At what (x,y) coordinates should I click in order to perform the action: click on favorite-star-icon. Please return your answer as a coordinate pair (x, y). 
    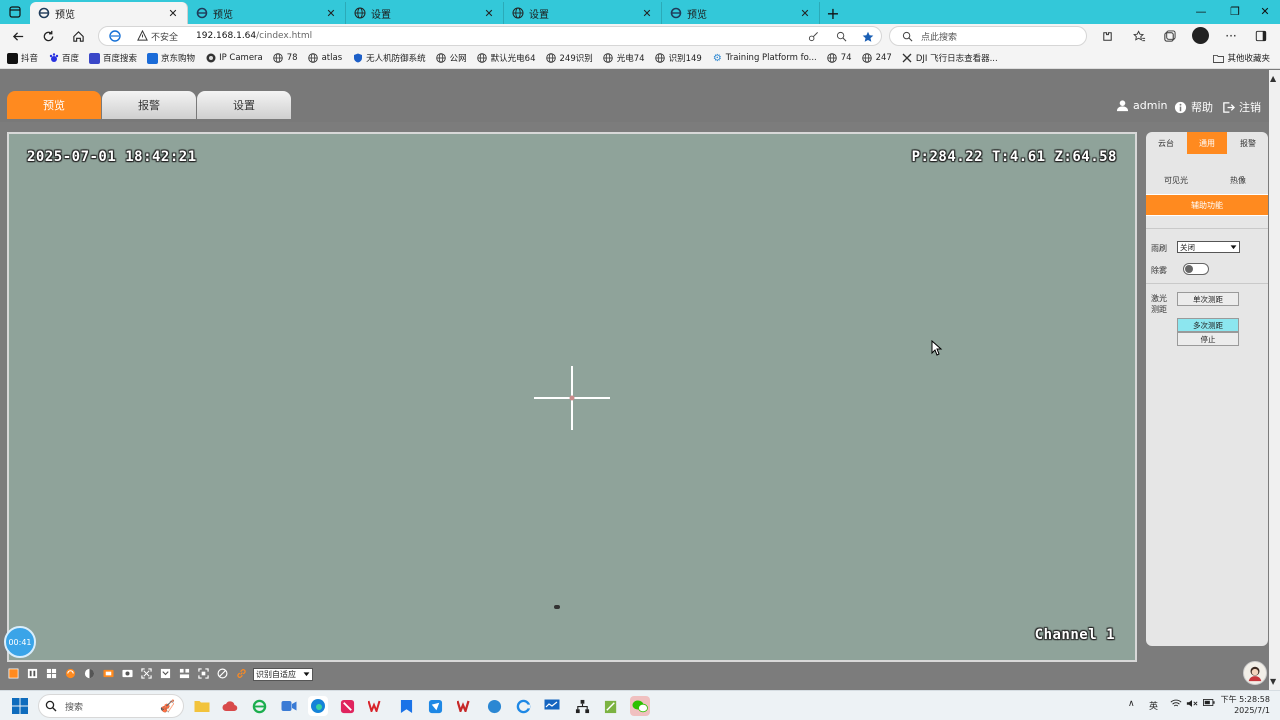
    Looking at the image, I should click on (867, 36).